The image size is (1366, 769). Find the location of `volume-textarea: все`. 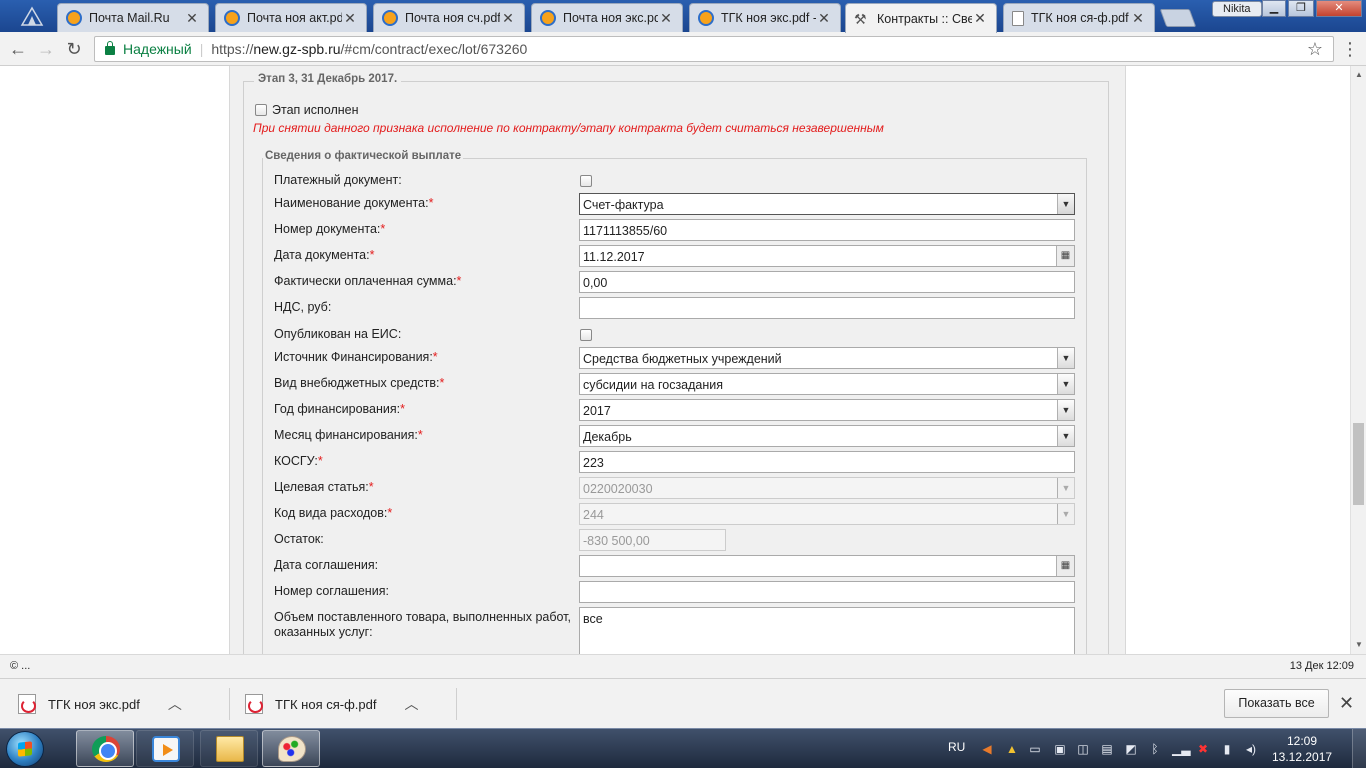

volume-textarea: все is located at coordinates (827, 630).